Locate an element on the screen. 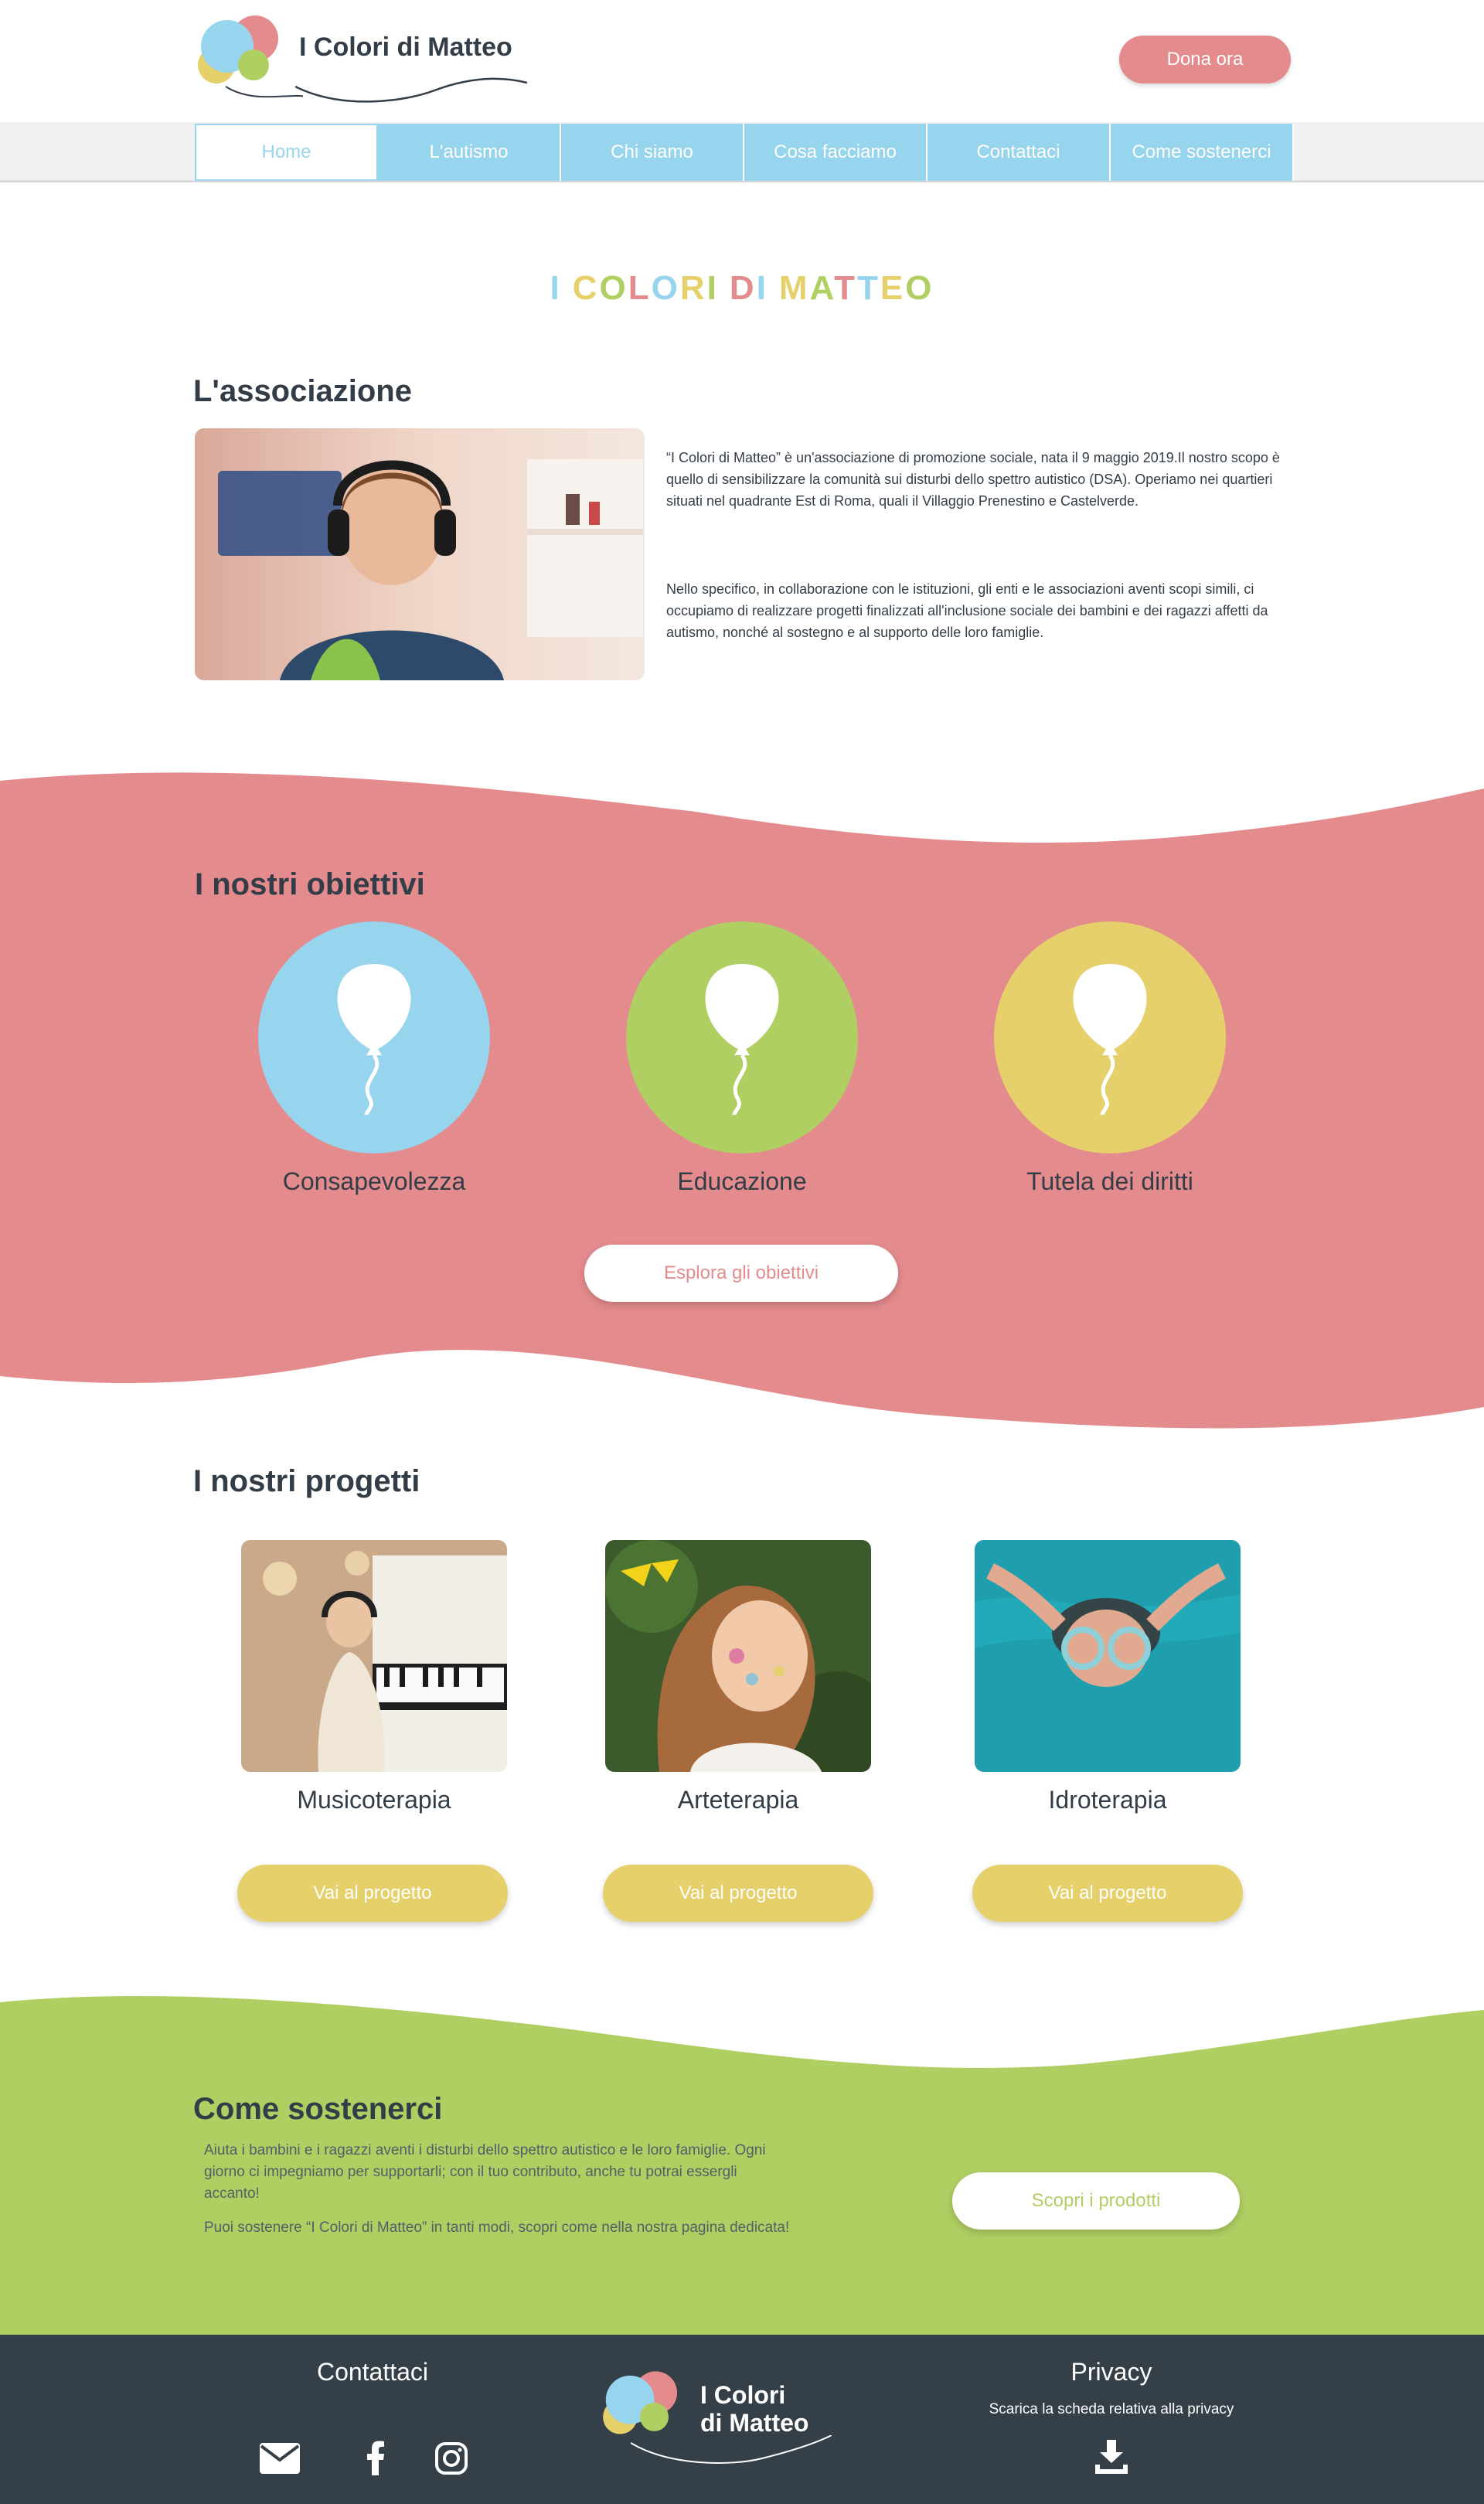 This screenshot has width=1484, height=2504. footer-privacy-text: Scarica la scheda relativa alla privacy is located at coordinates (1111, 2409).